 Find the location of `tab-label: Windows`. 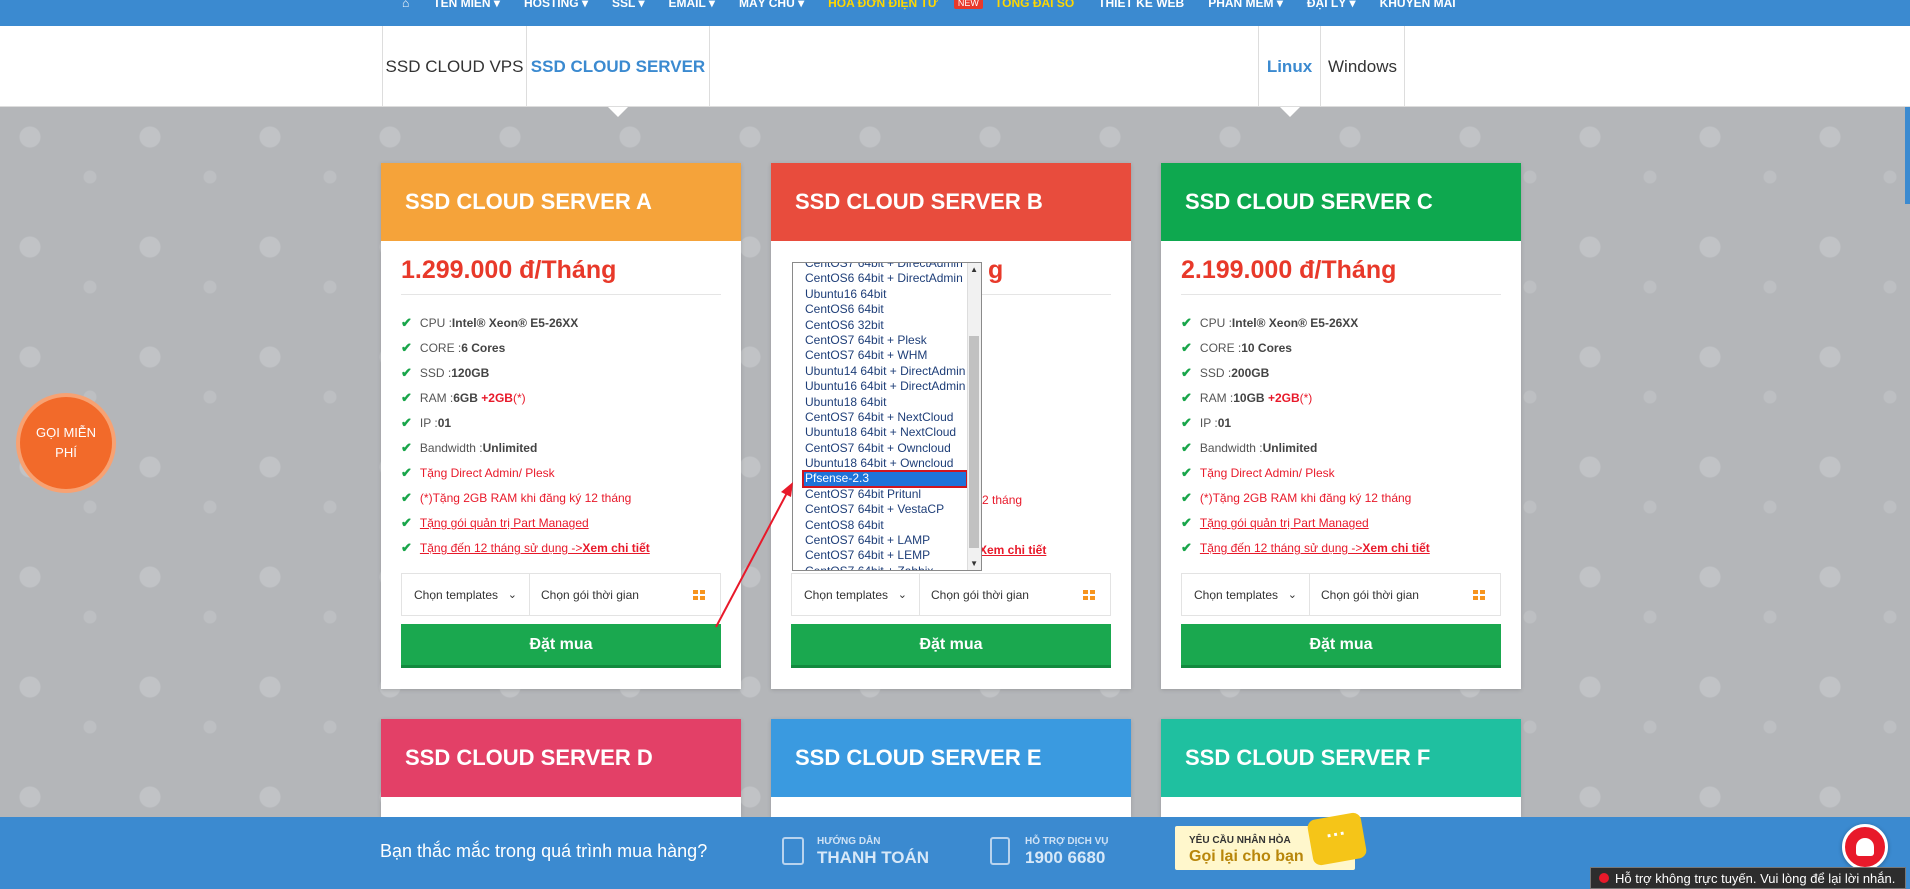

tab-label: Windows is located at coordinates (1362, 66).